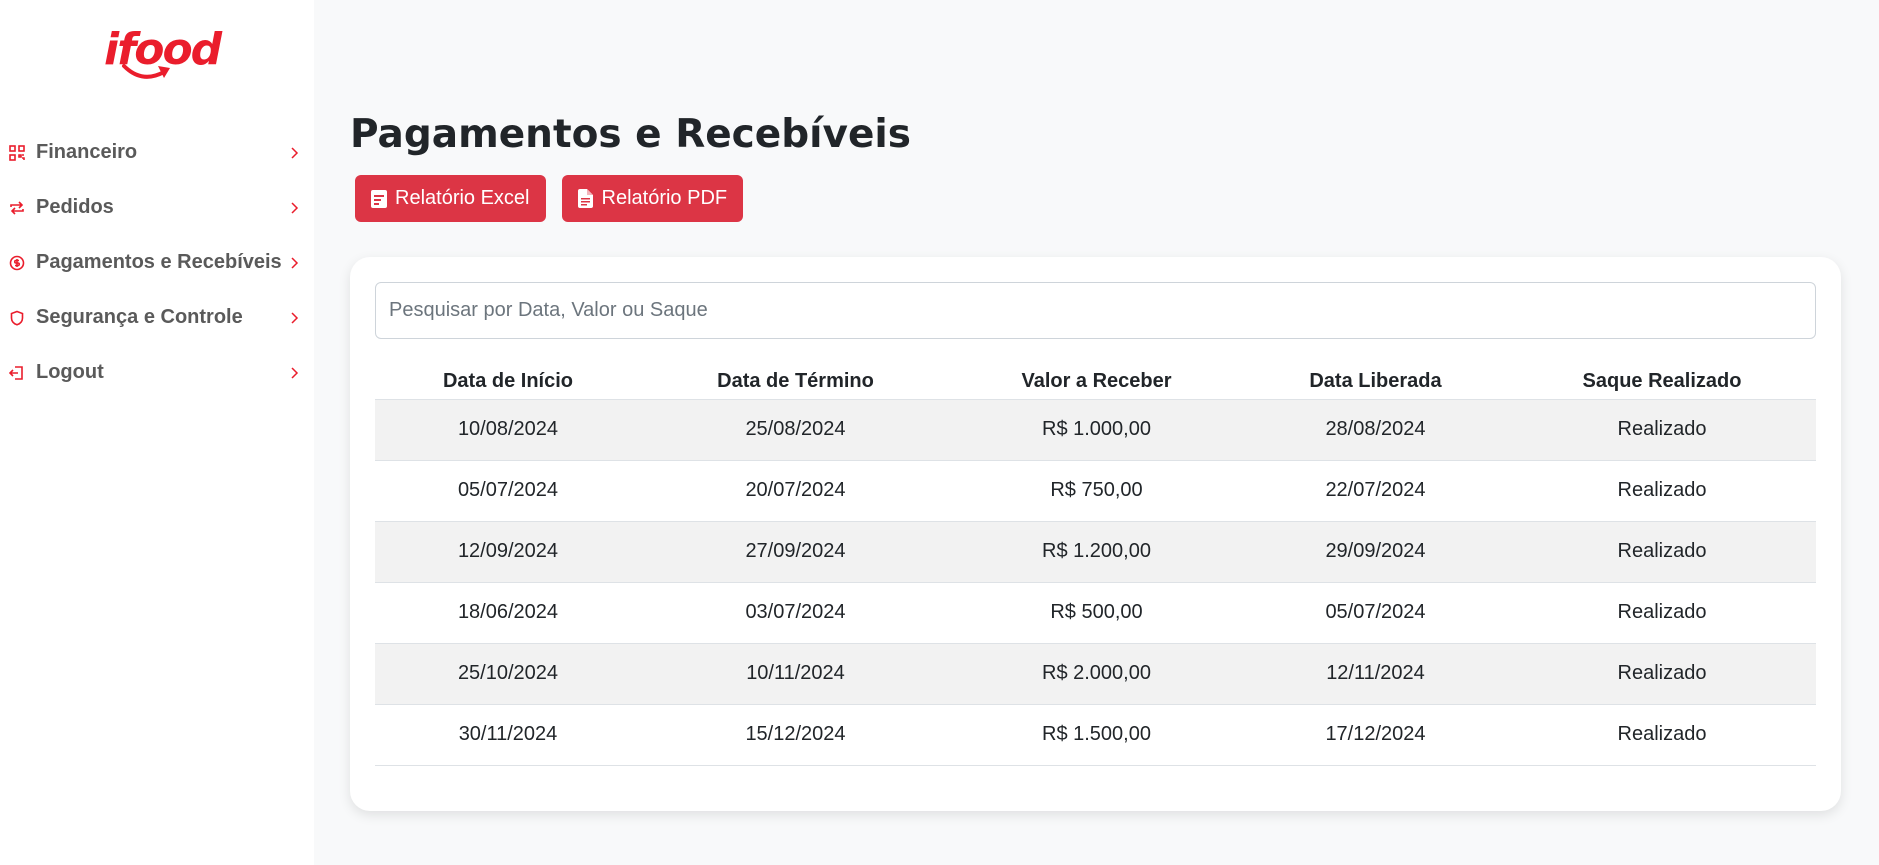  What do you see at coordinates (508, 674) in the screenshot?
I see `cell-start-date: 25/10/2024` at bounding box center [508, 674].